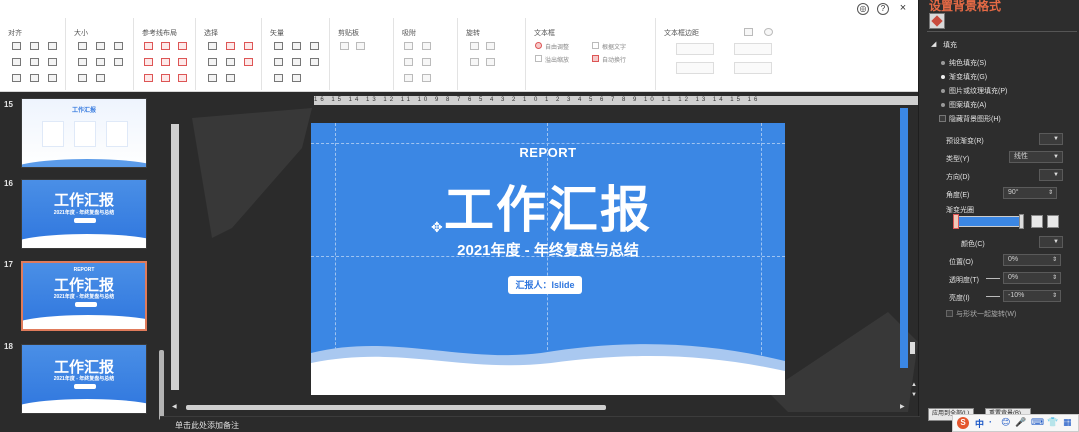 The image size is (1079, 432). What do you see at coordinates (360, 46) in the screenshot?
I see `paste-icon` at bounding box center [360, 46].